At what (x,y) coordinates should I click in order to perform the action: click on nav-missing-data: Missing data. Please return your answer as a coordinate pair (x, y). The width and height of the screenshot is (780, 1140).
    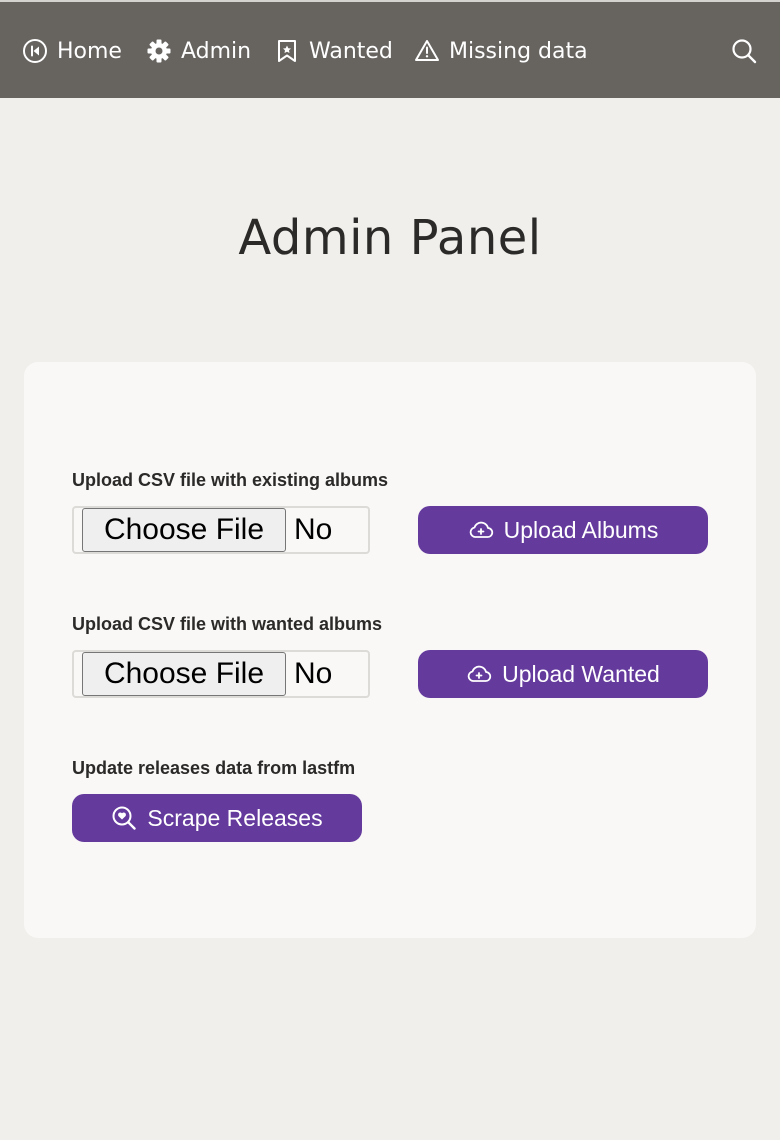
    Looking at the image, I should click on (501, 51).